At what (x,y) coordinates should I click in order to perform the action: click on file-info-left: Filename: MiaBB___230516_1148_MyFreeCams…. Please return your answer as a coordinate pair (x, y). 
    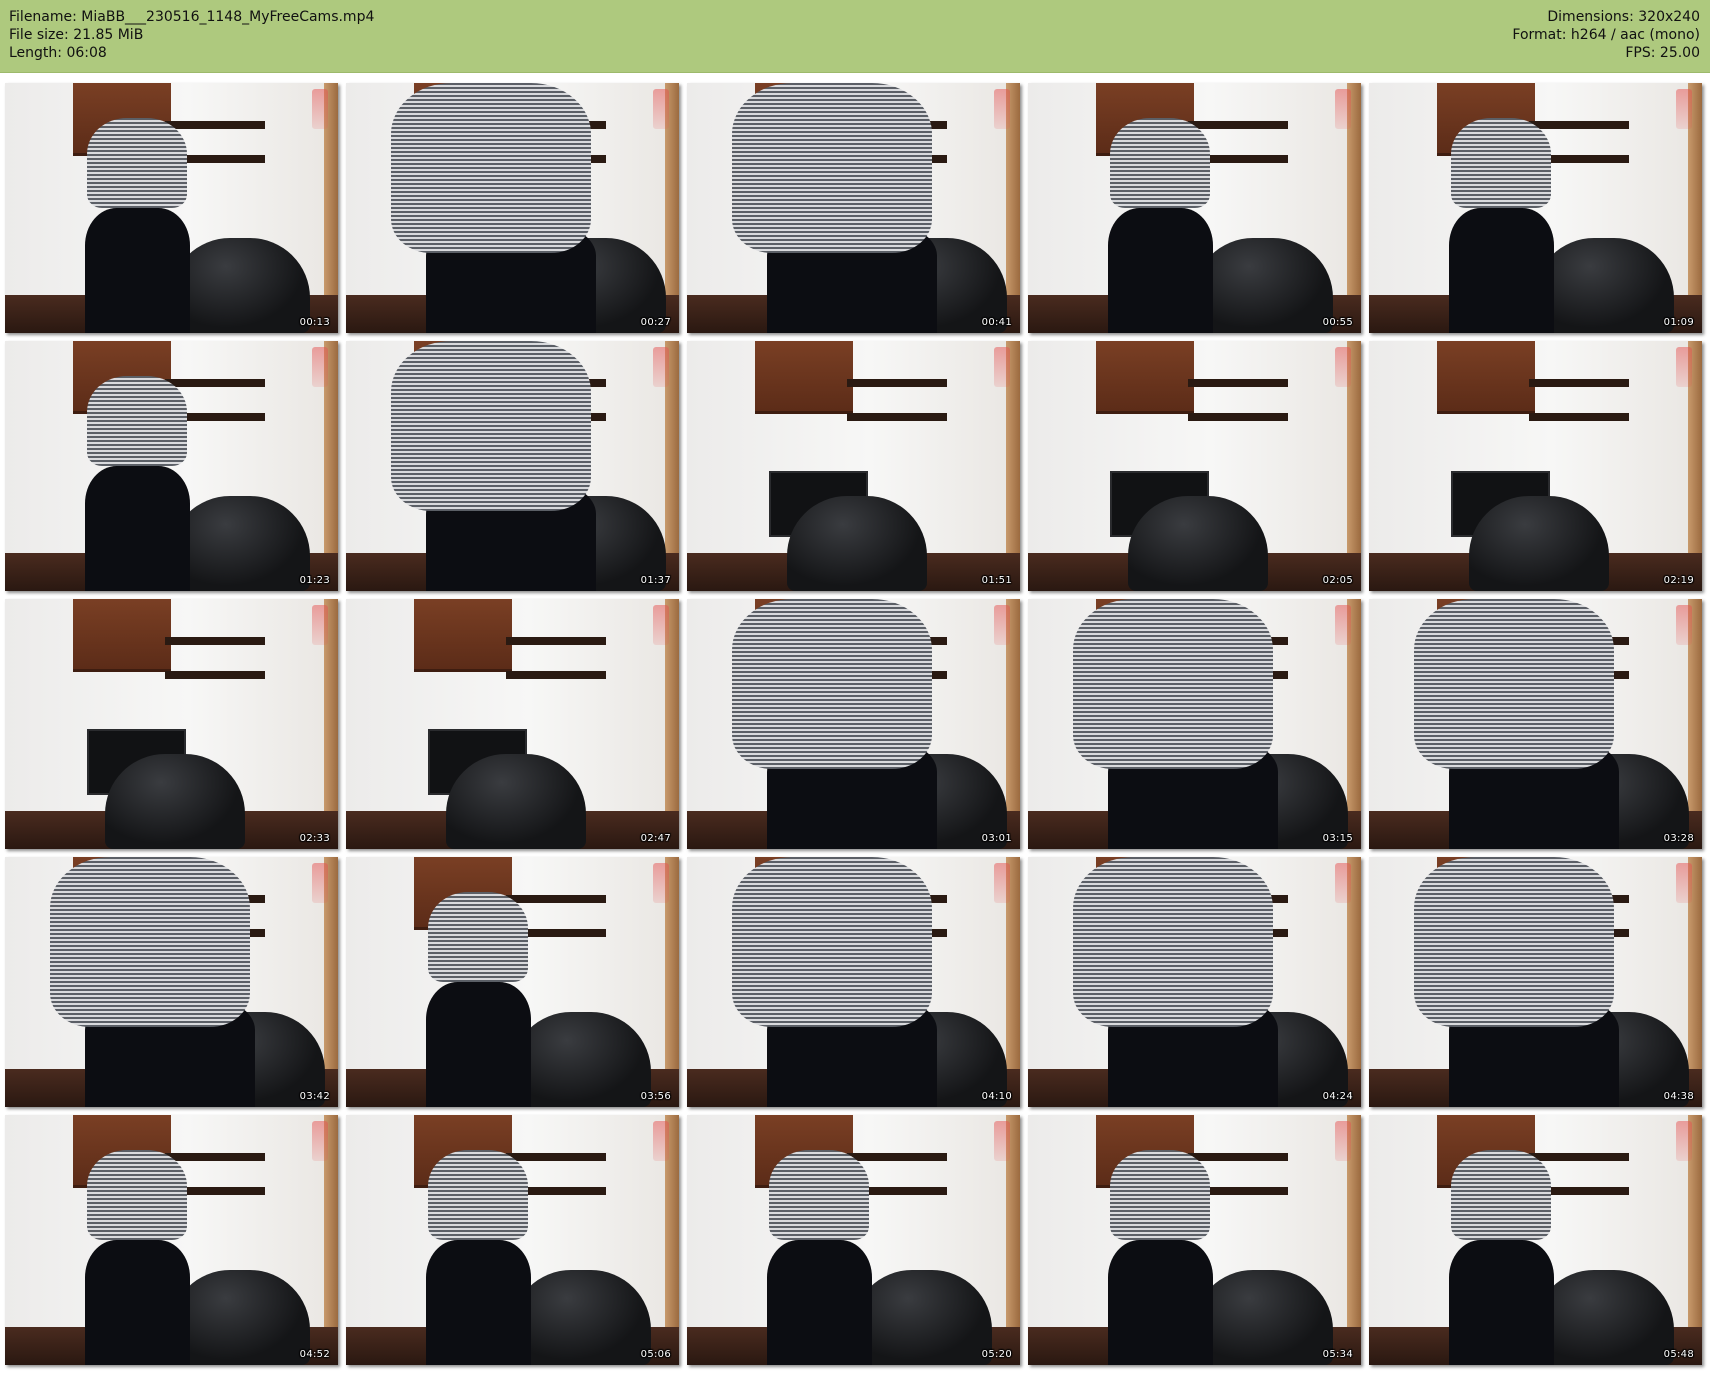
    Looking at the image, I should click on (191, 35).